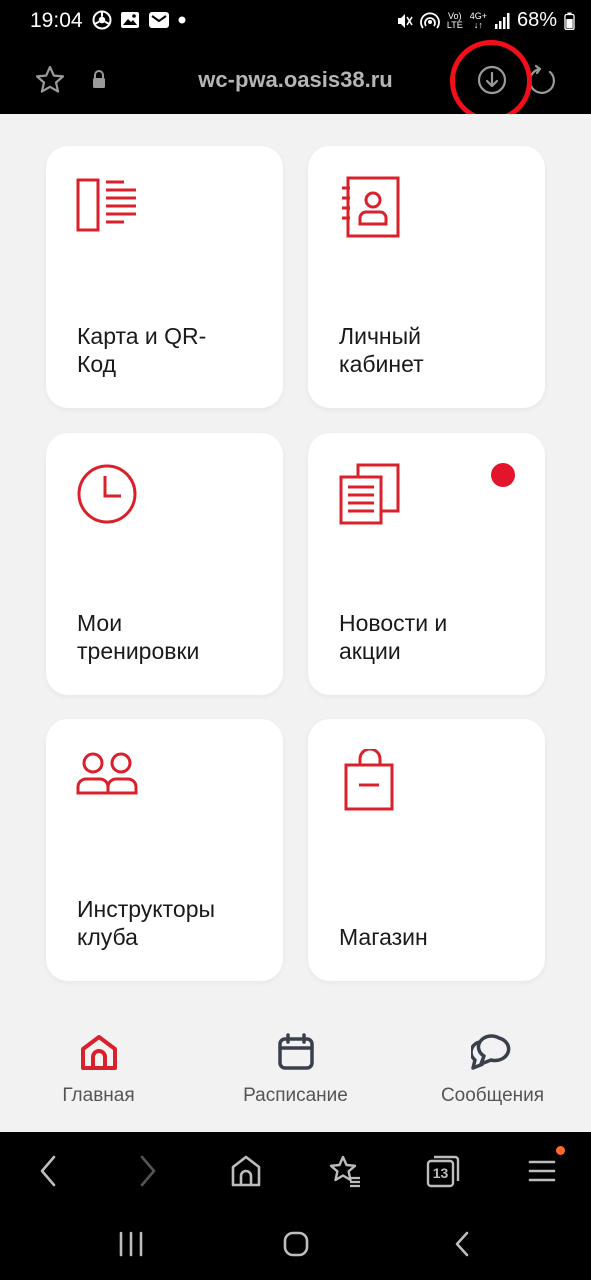 Image resolution: width=591 pixels, height=1280 pixels. I want to click on back-icon, so click(48, 1171).